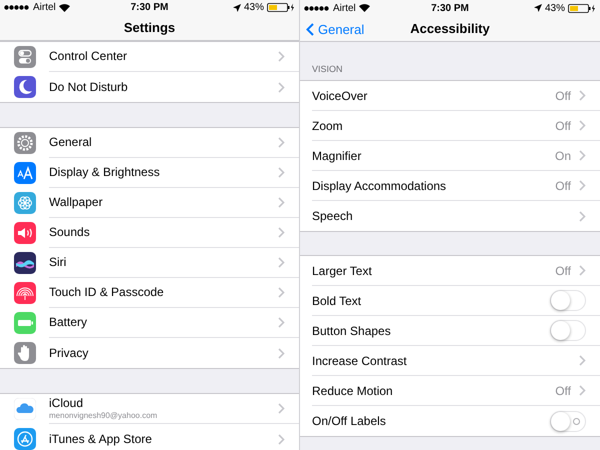  What do you see at coordinates (335, 30) in the screenshot?
I see `back-button: General` at bounding box center [335, 30].